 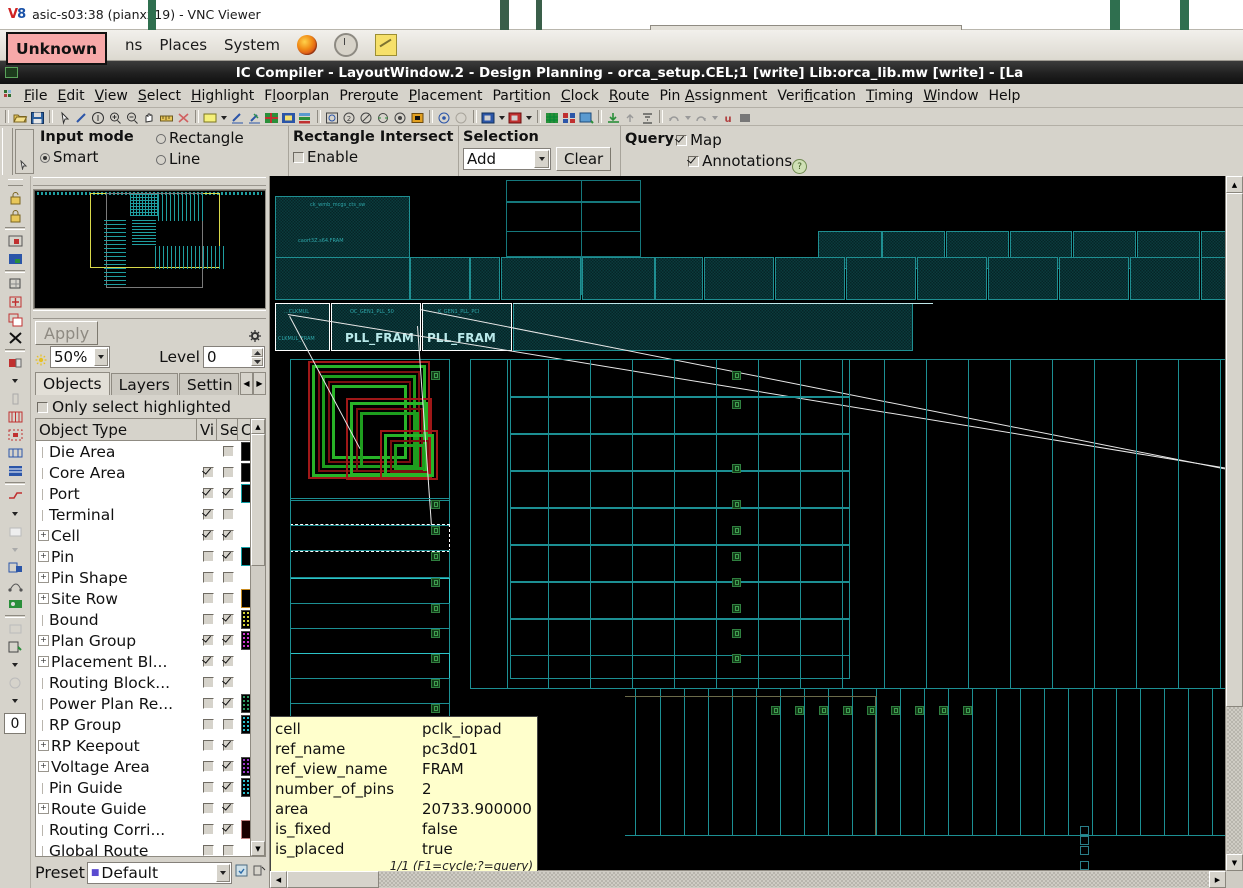 I want to click on bound-icon, so click(x=15, y=435).